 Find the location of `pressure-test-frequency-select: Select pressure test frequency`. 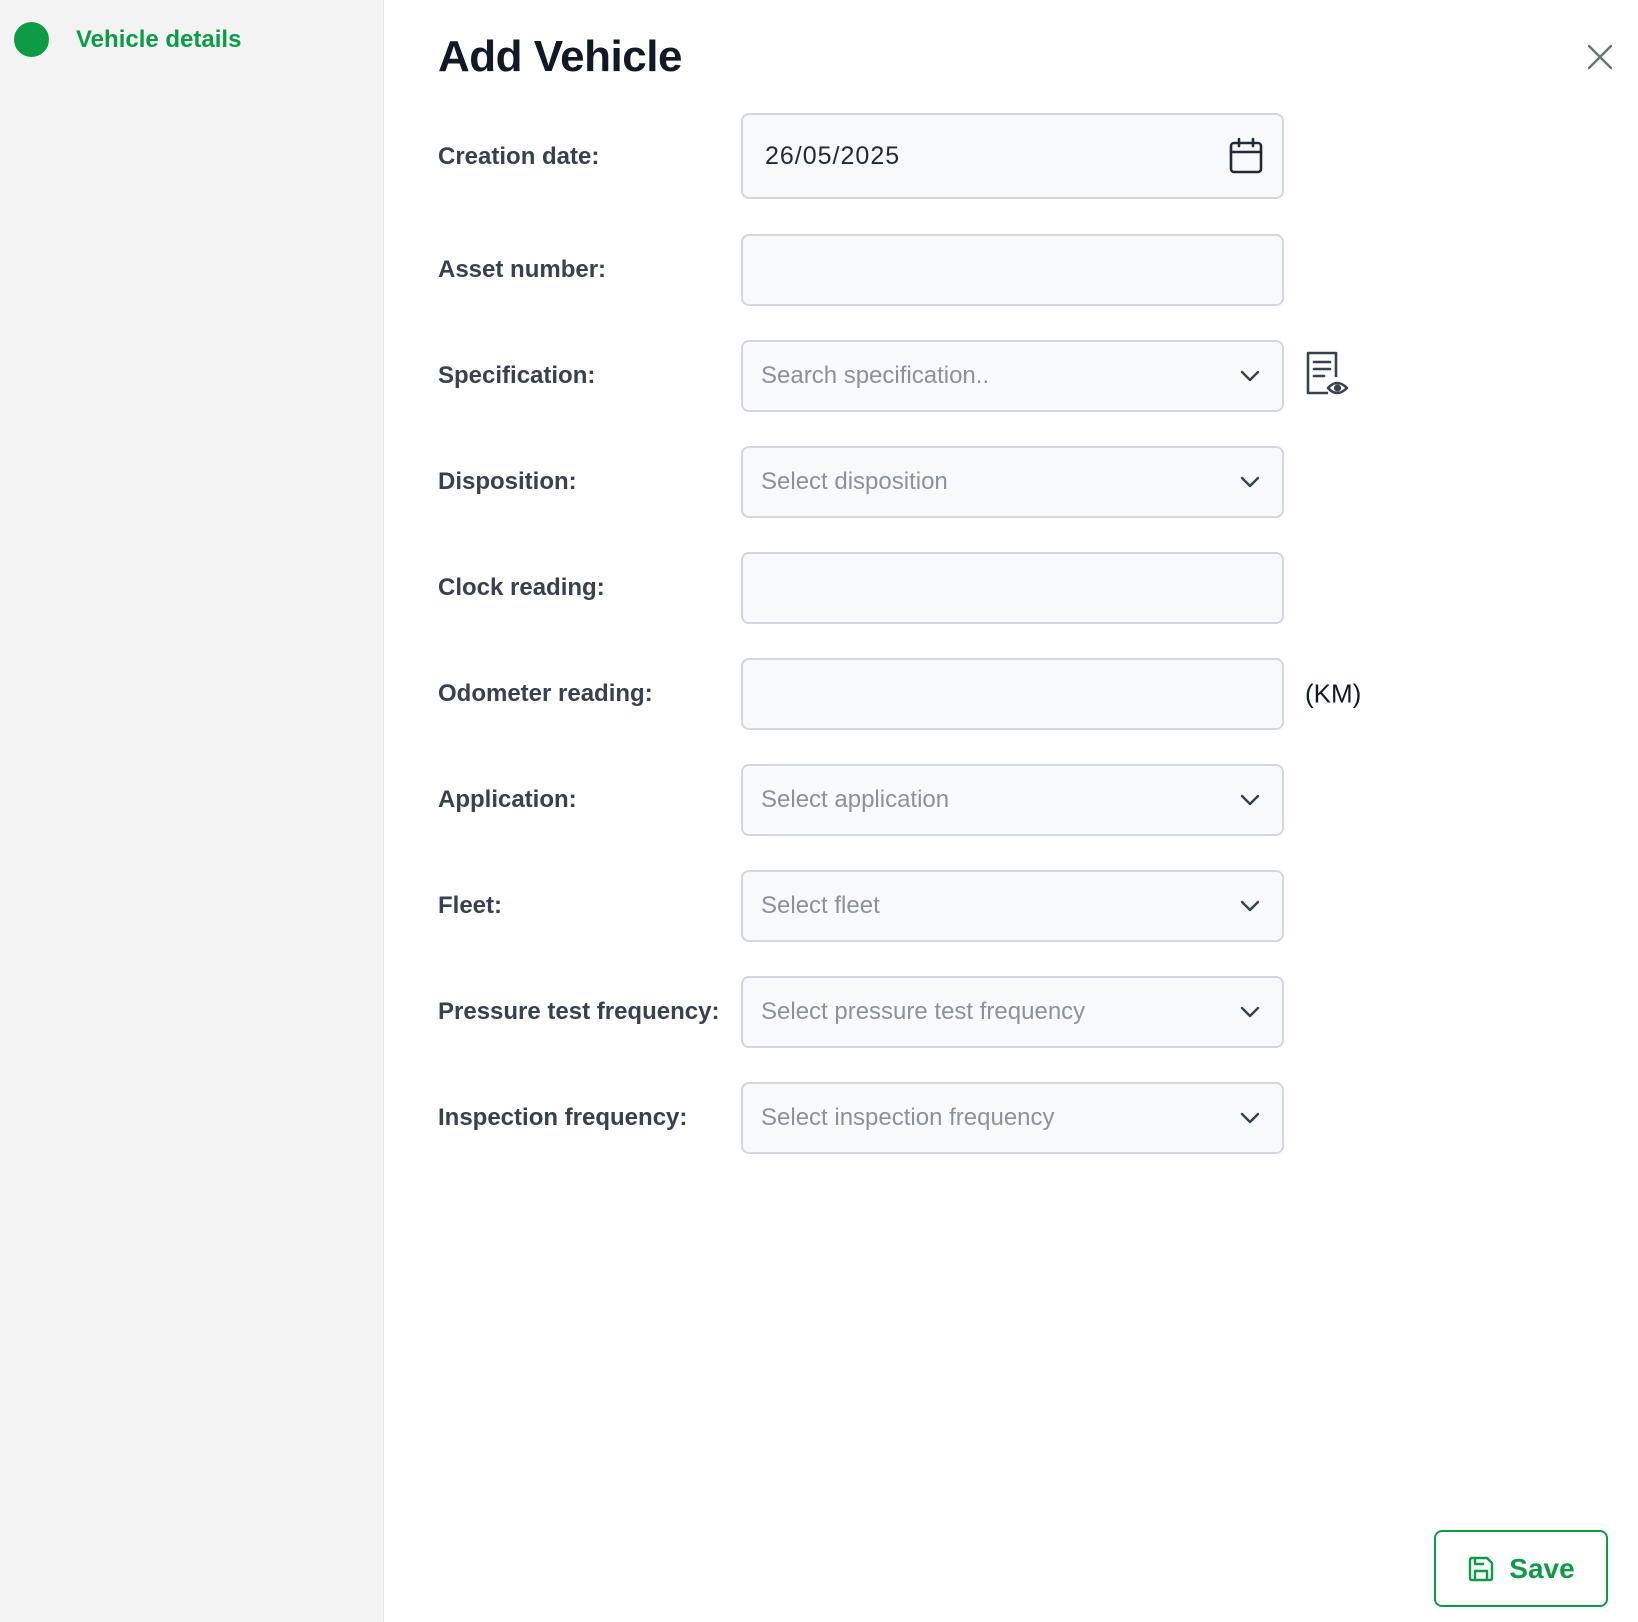

pressure-test-frequency-select: Select pressure test frequency is located at coordinates (1012, 1012).